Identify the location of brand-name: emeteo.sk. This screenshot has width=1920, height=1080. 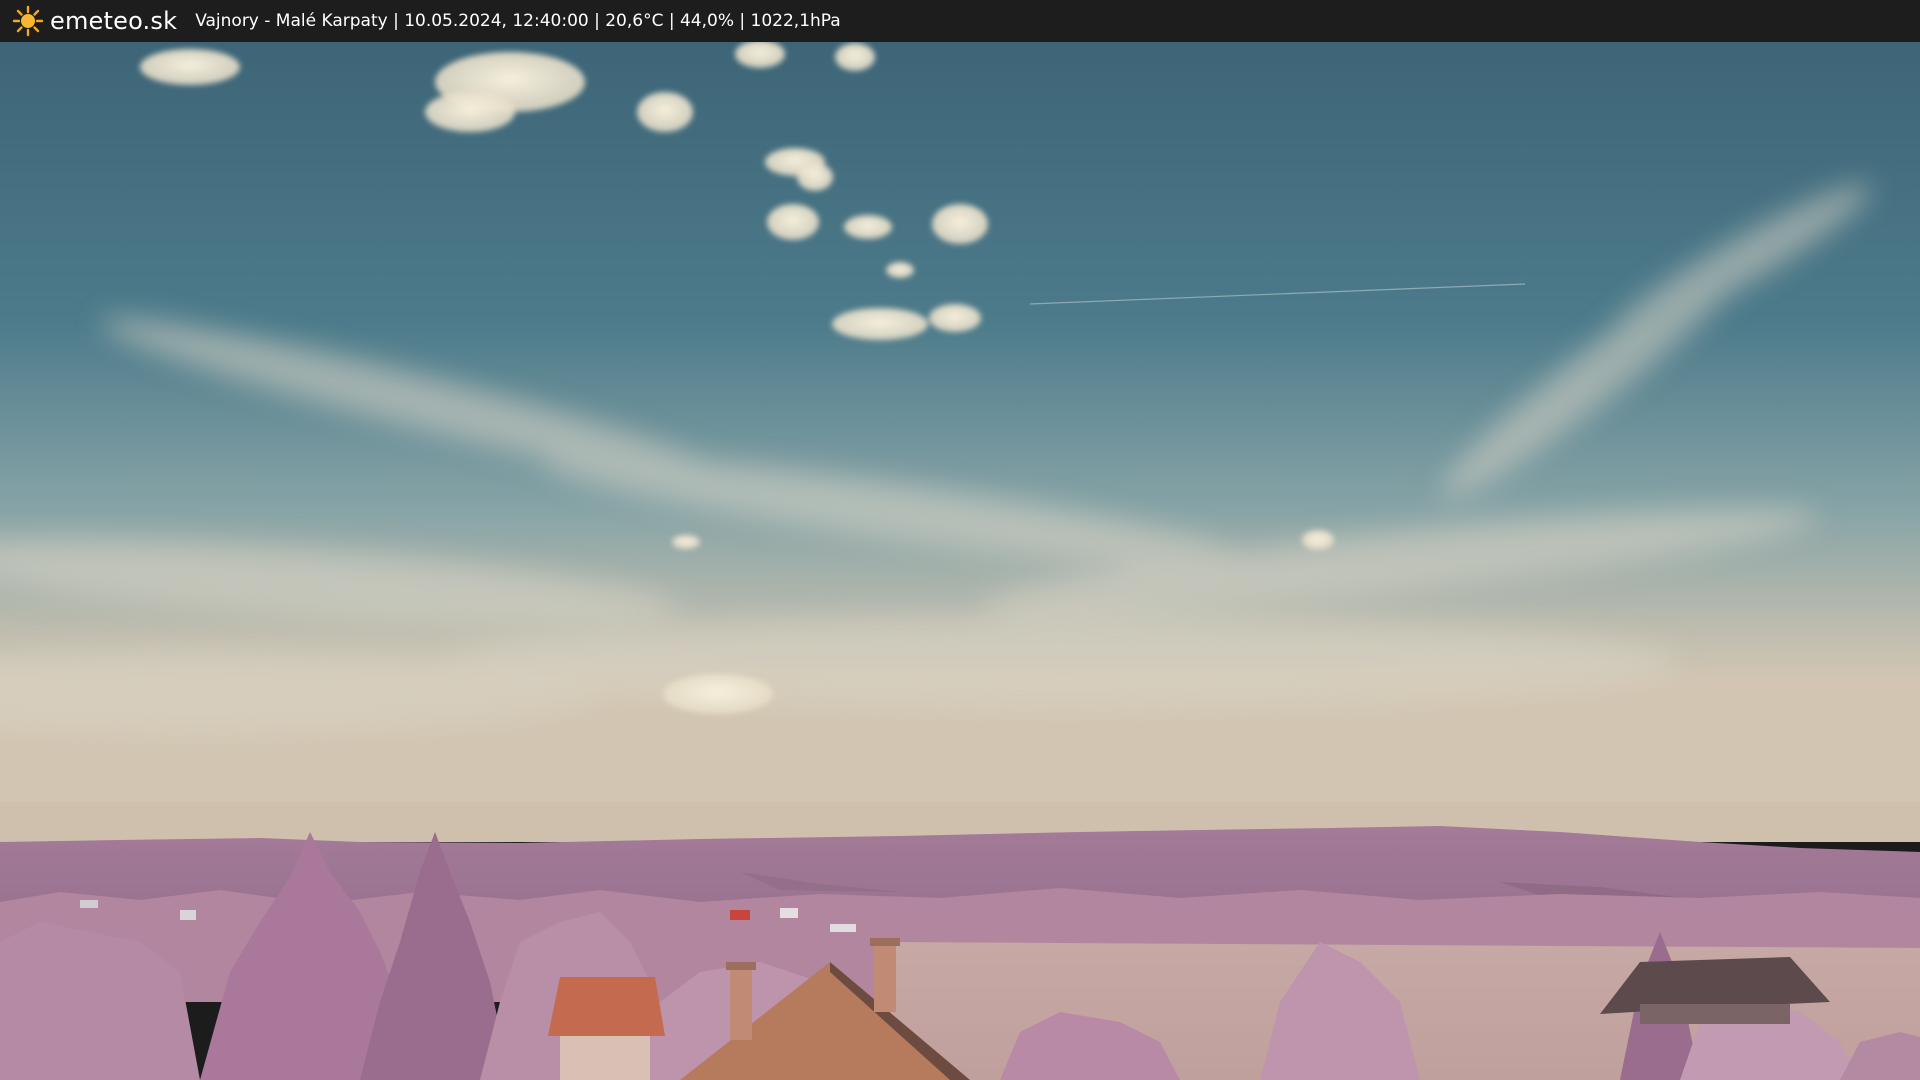
(114, 21).